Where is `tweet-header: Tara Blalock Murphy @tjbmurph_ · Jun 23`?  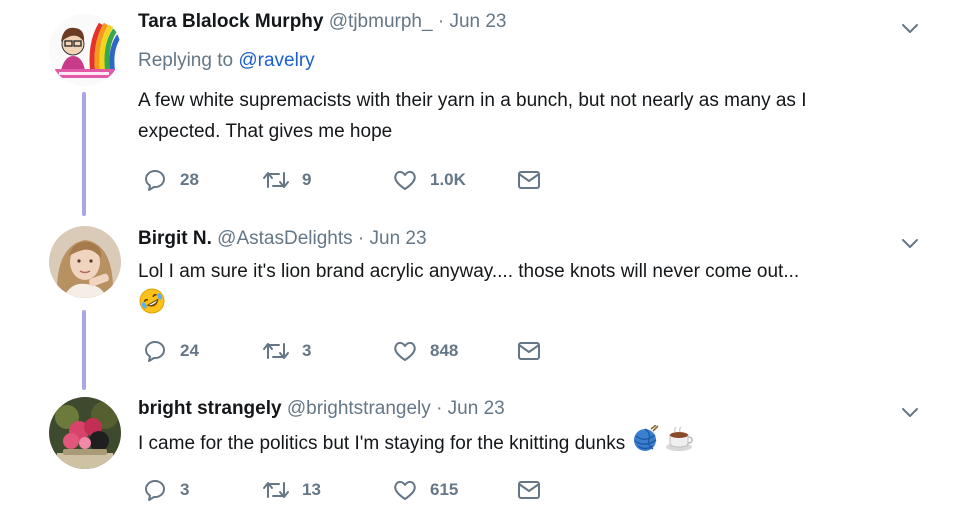
tweet-header: Tara Blalock Murphy @tjbmurph_ · Jun 23 is located at coordinates (322, 22).